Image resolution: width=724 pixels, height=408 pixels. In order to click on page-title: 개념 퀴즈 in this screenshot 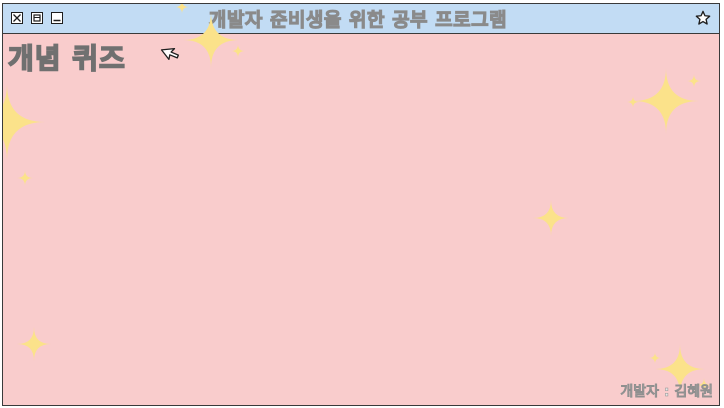, I will do `click(66, 58)`.